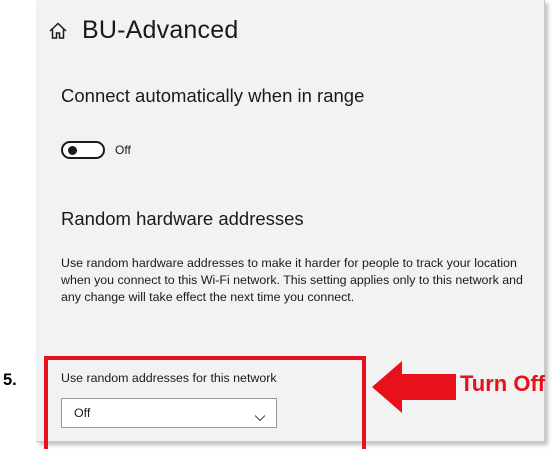 The height and width of the screenshot is (449, 559). What do you see at coordinates (10, 380) in the screenshot?
I see `step-number: 5.` at bounding box center [10, 380].